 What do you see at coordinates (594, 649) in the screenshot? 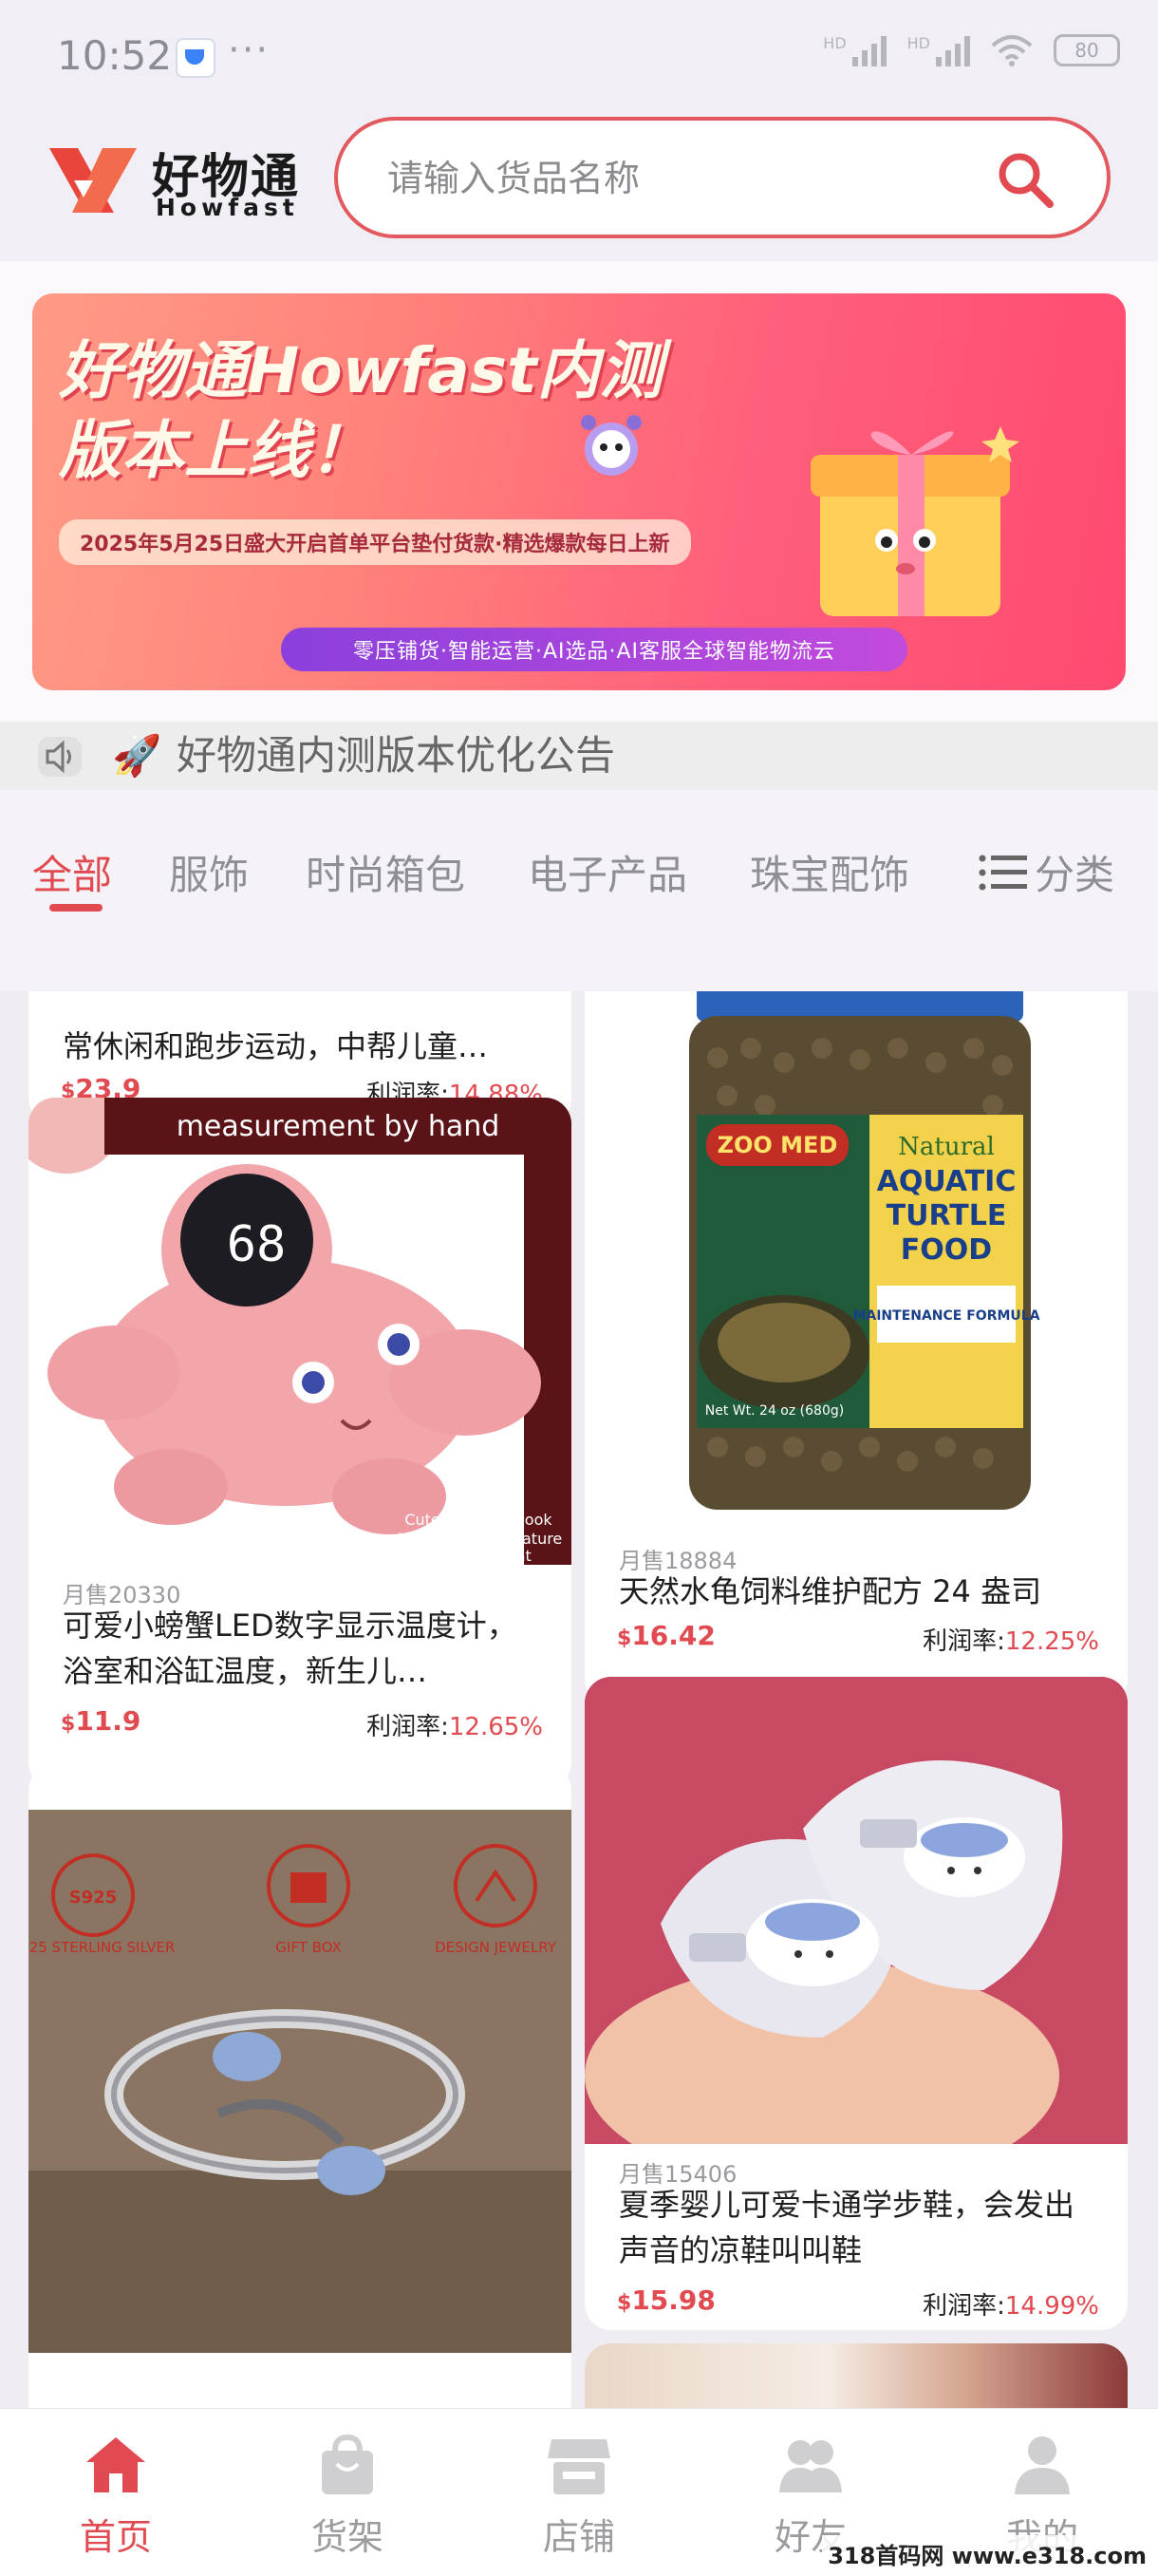
I see `banner-tagline: 零压铺货·智能运营·AI选品·AI客服全球智能物流云` at bounding box center [594, 649].